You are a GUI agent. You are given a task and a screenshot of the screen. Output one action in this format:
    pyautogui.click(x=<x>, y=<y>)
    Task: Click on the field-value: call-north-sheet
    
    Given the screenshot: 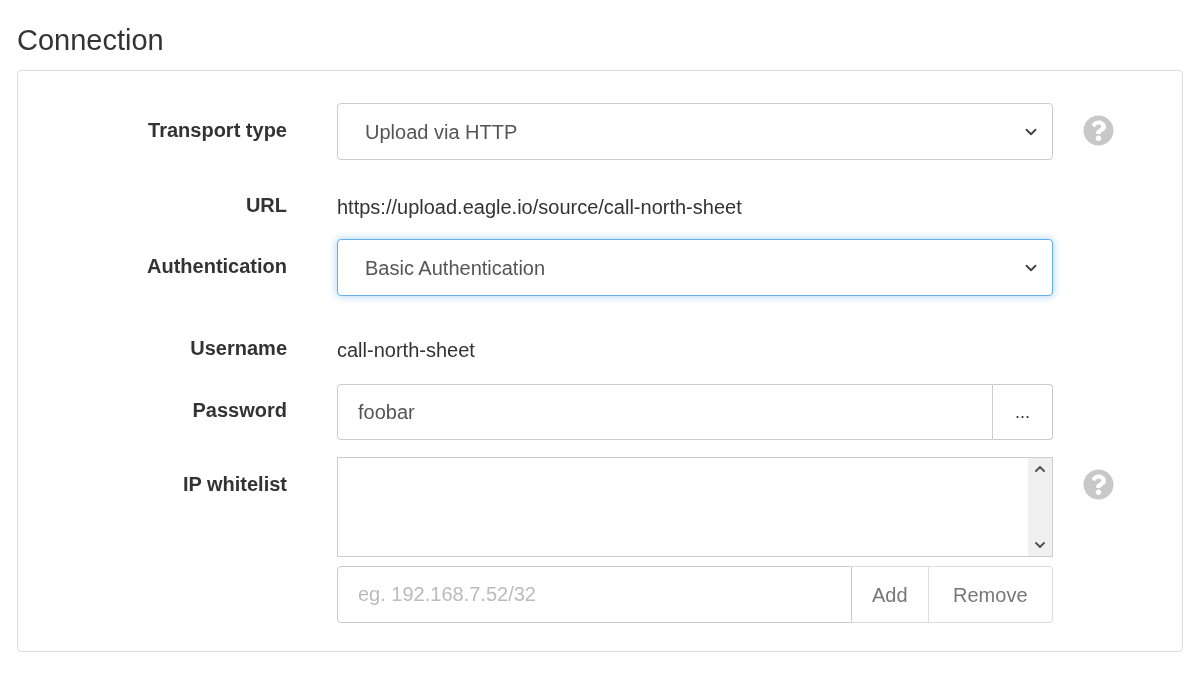 What is the action you would take?
    pyautogui.click(x=406, y=350)
    